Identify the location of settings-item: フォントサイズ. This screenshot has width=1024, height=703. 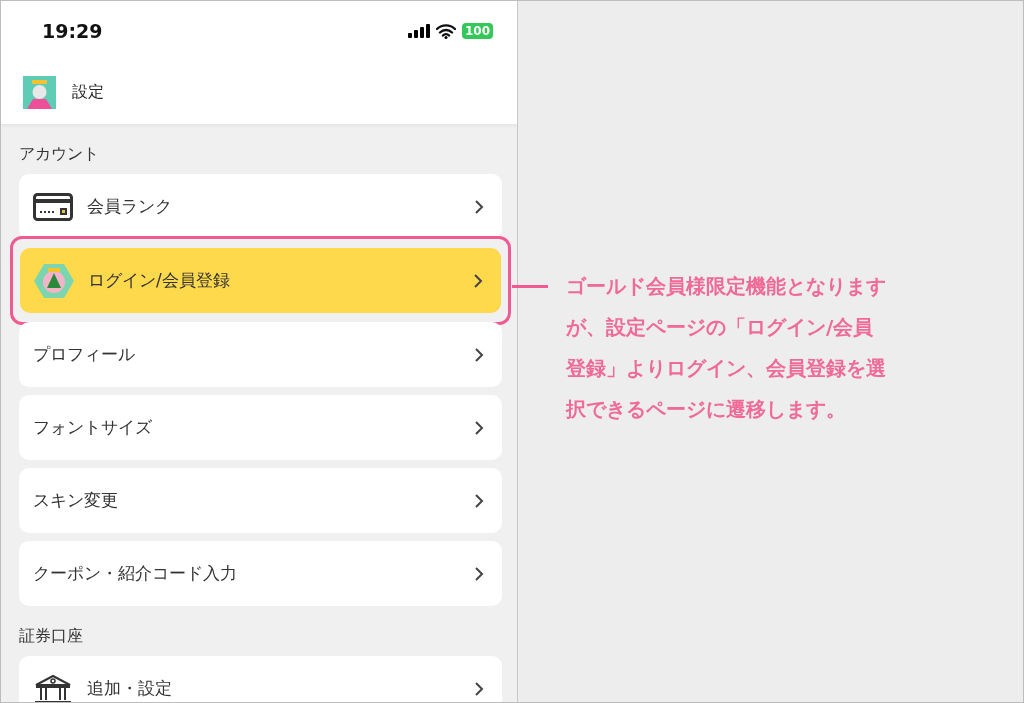
(260, 427).